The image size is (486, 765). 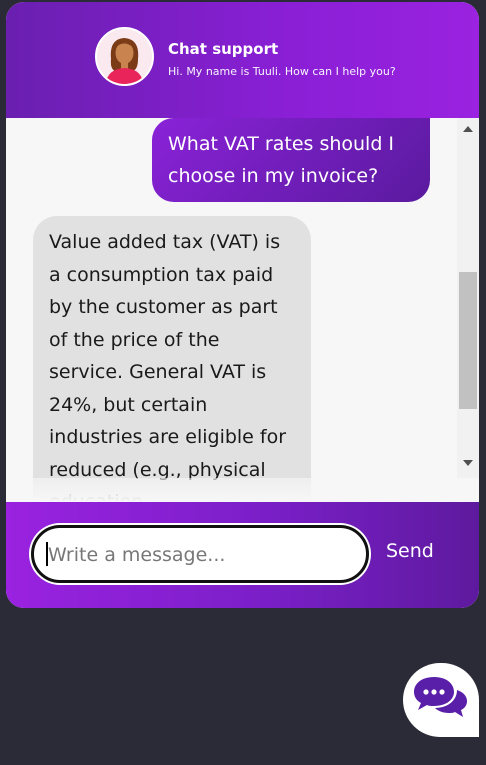 I want to click on chat-launcher-button, so click(x=441, y=700).